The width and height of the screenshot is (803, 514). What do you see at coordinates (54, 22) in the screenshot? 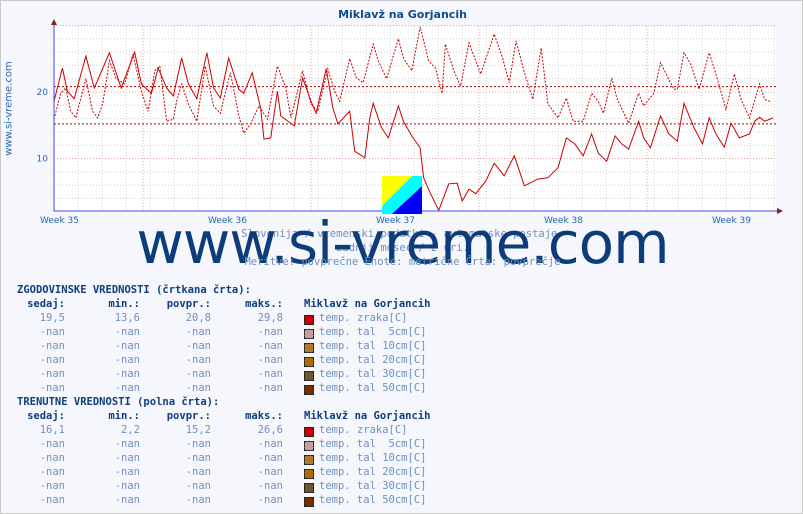
I see `y-axis-arrow-icon` at bounding box center [54, 22].